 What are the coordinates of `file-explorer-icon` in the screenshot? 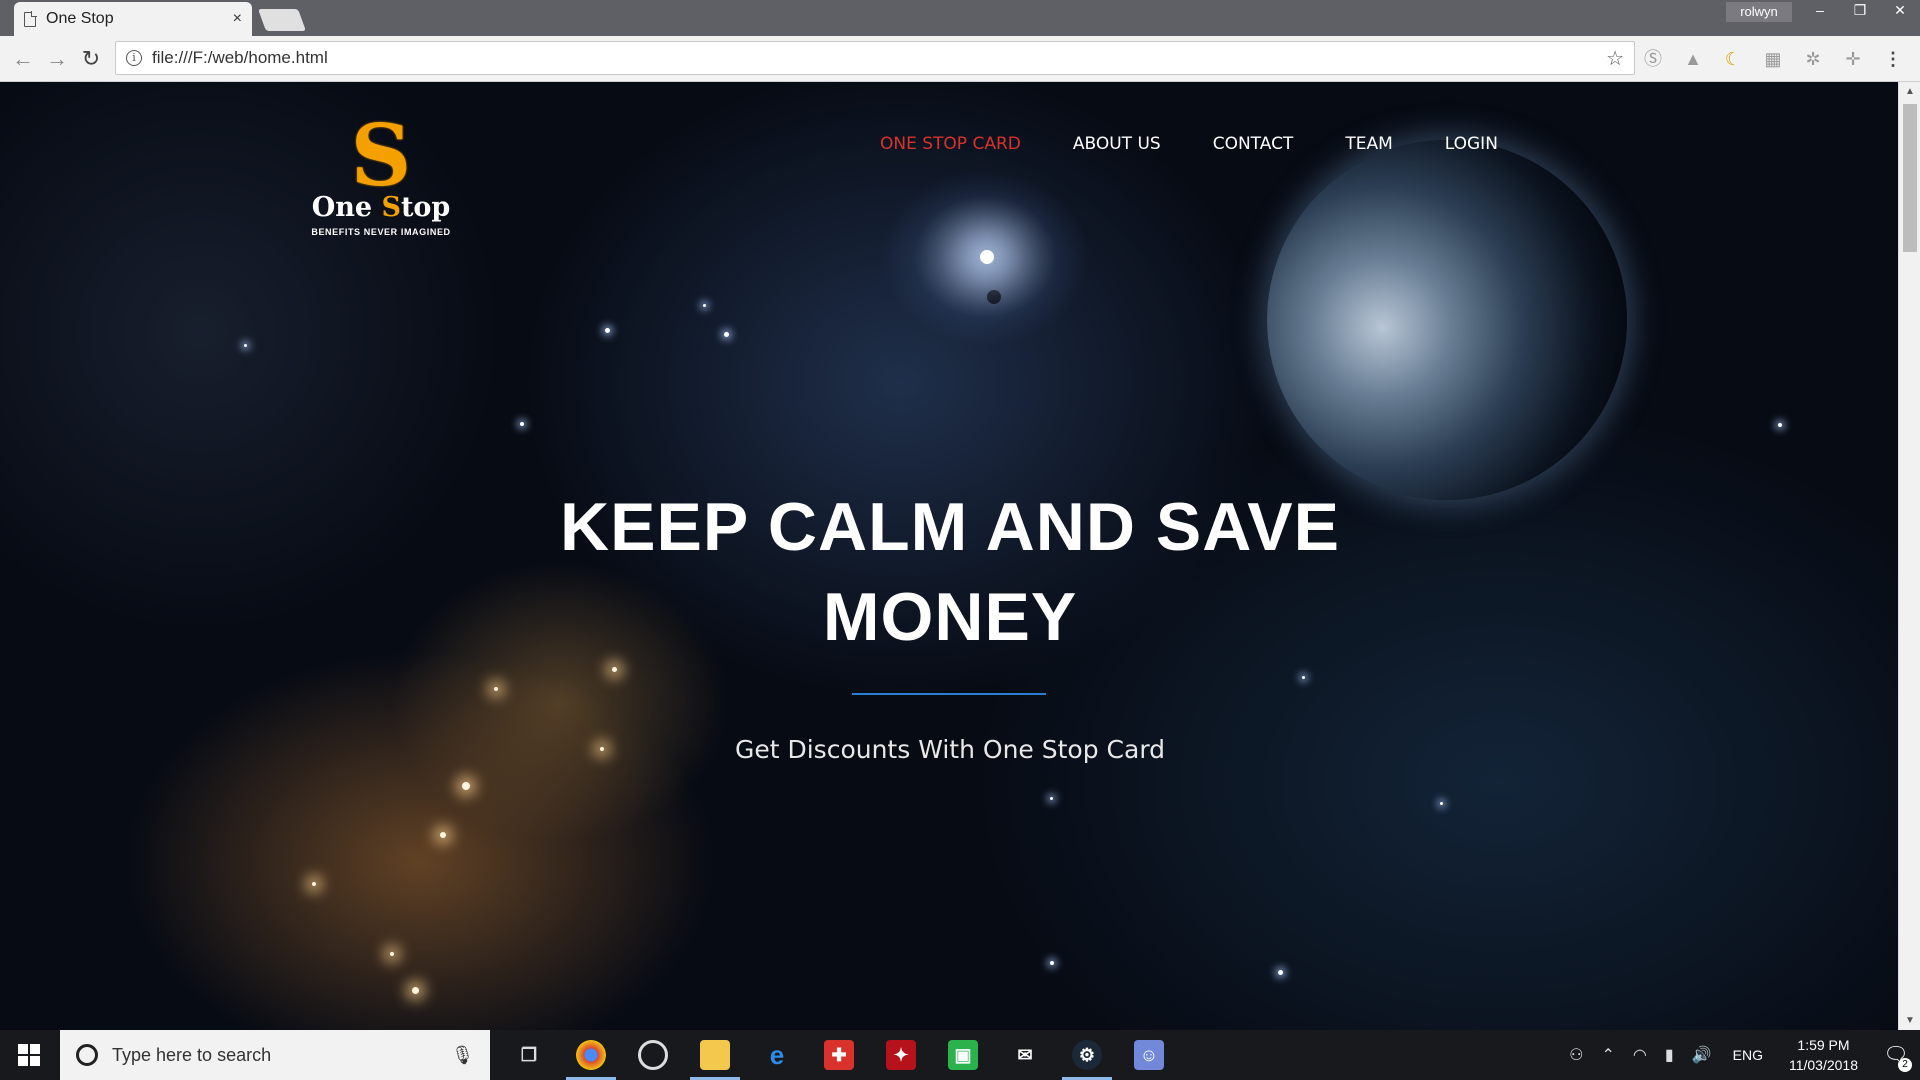 It's located at (715, 1055).